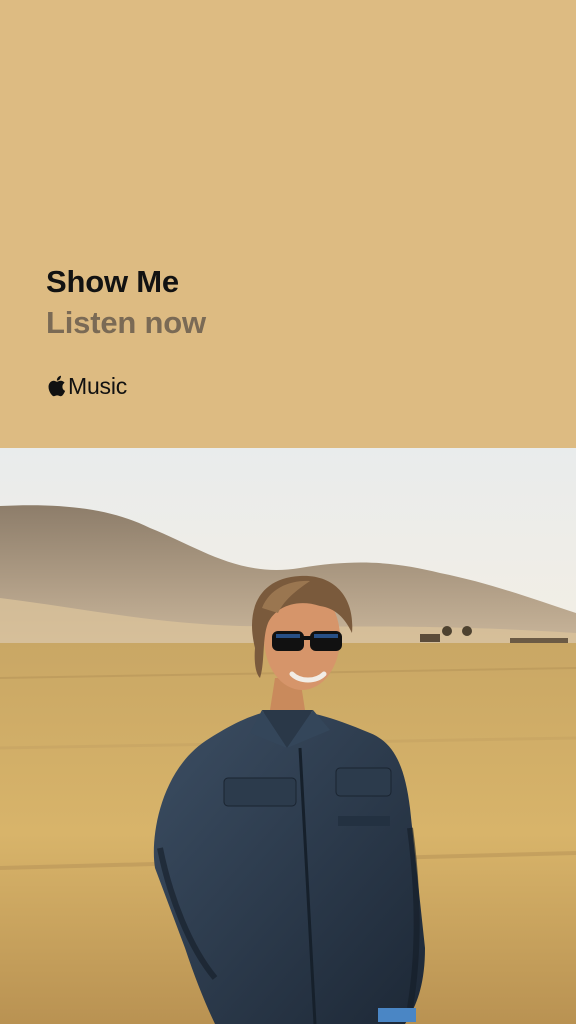 This screenshot has height=1024, width=576. Describe the element at coordinates (56, 386) in the screenshot. I see `apple-logo-icon` at that location.